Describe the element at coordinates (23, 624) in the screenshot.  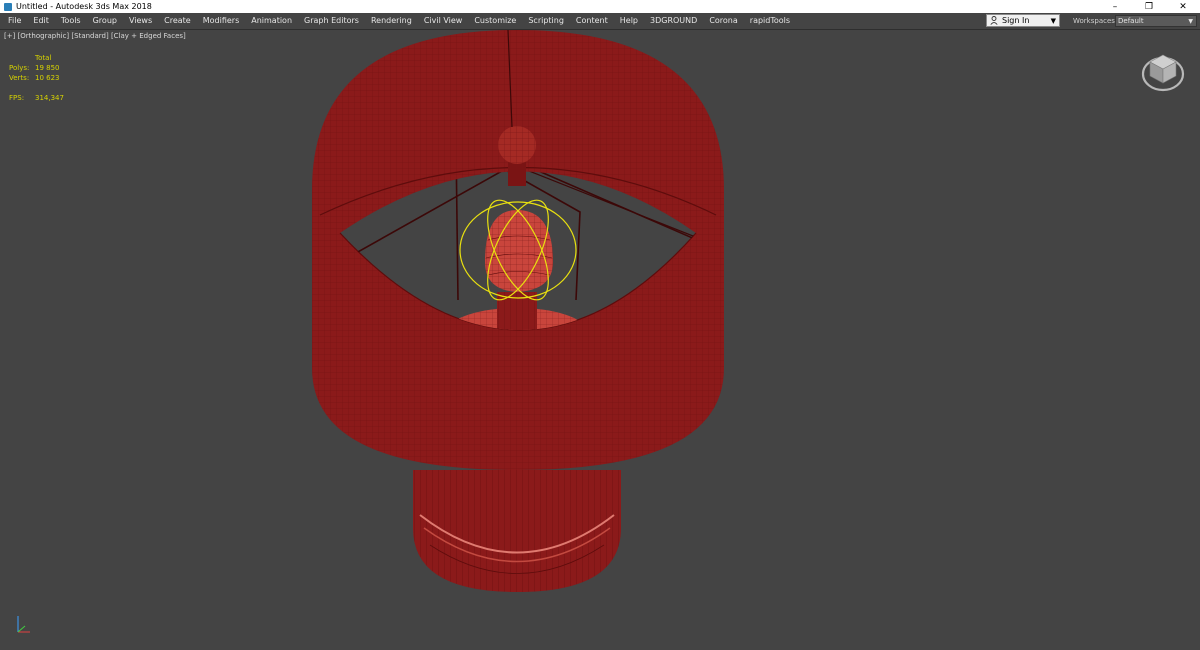
I see `axis-tripod-icon` at that location.